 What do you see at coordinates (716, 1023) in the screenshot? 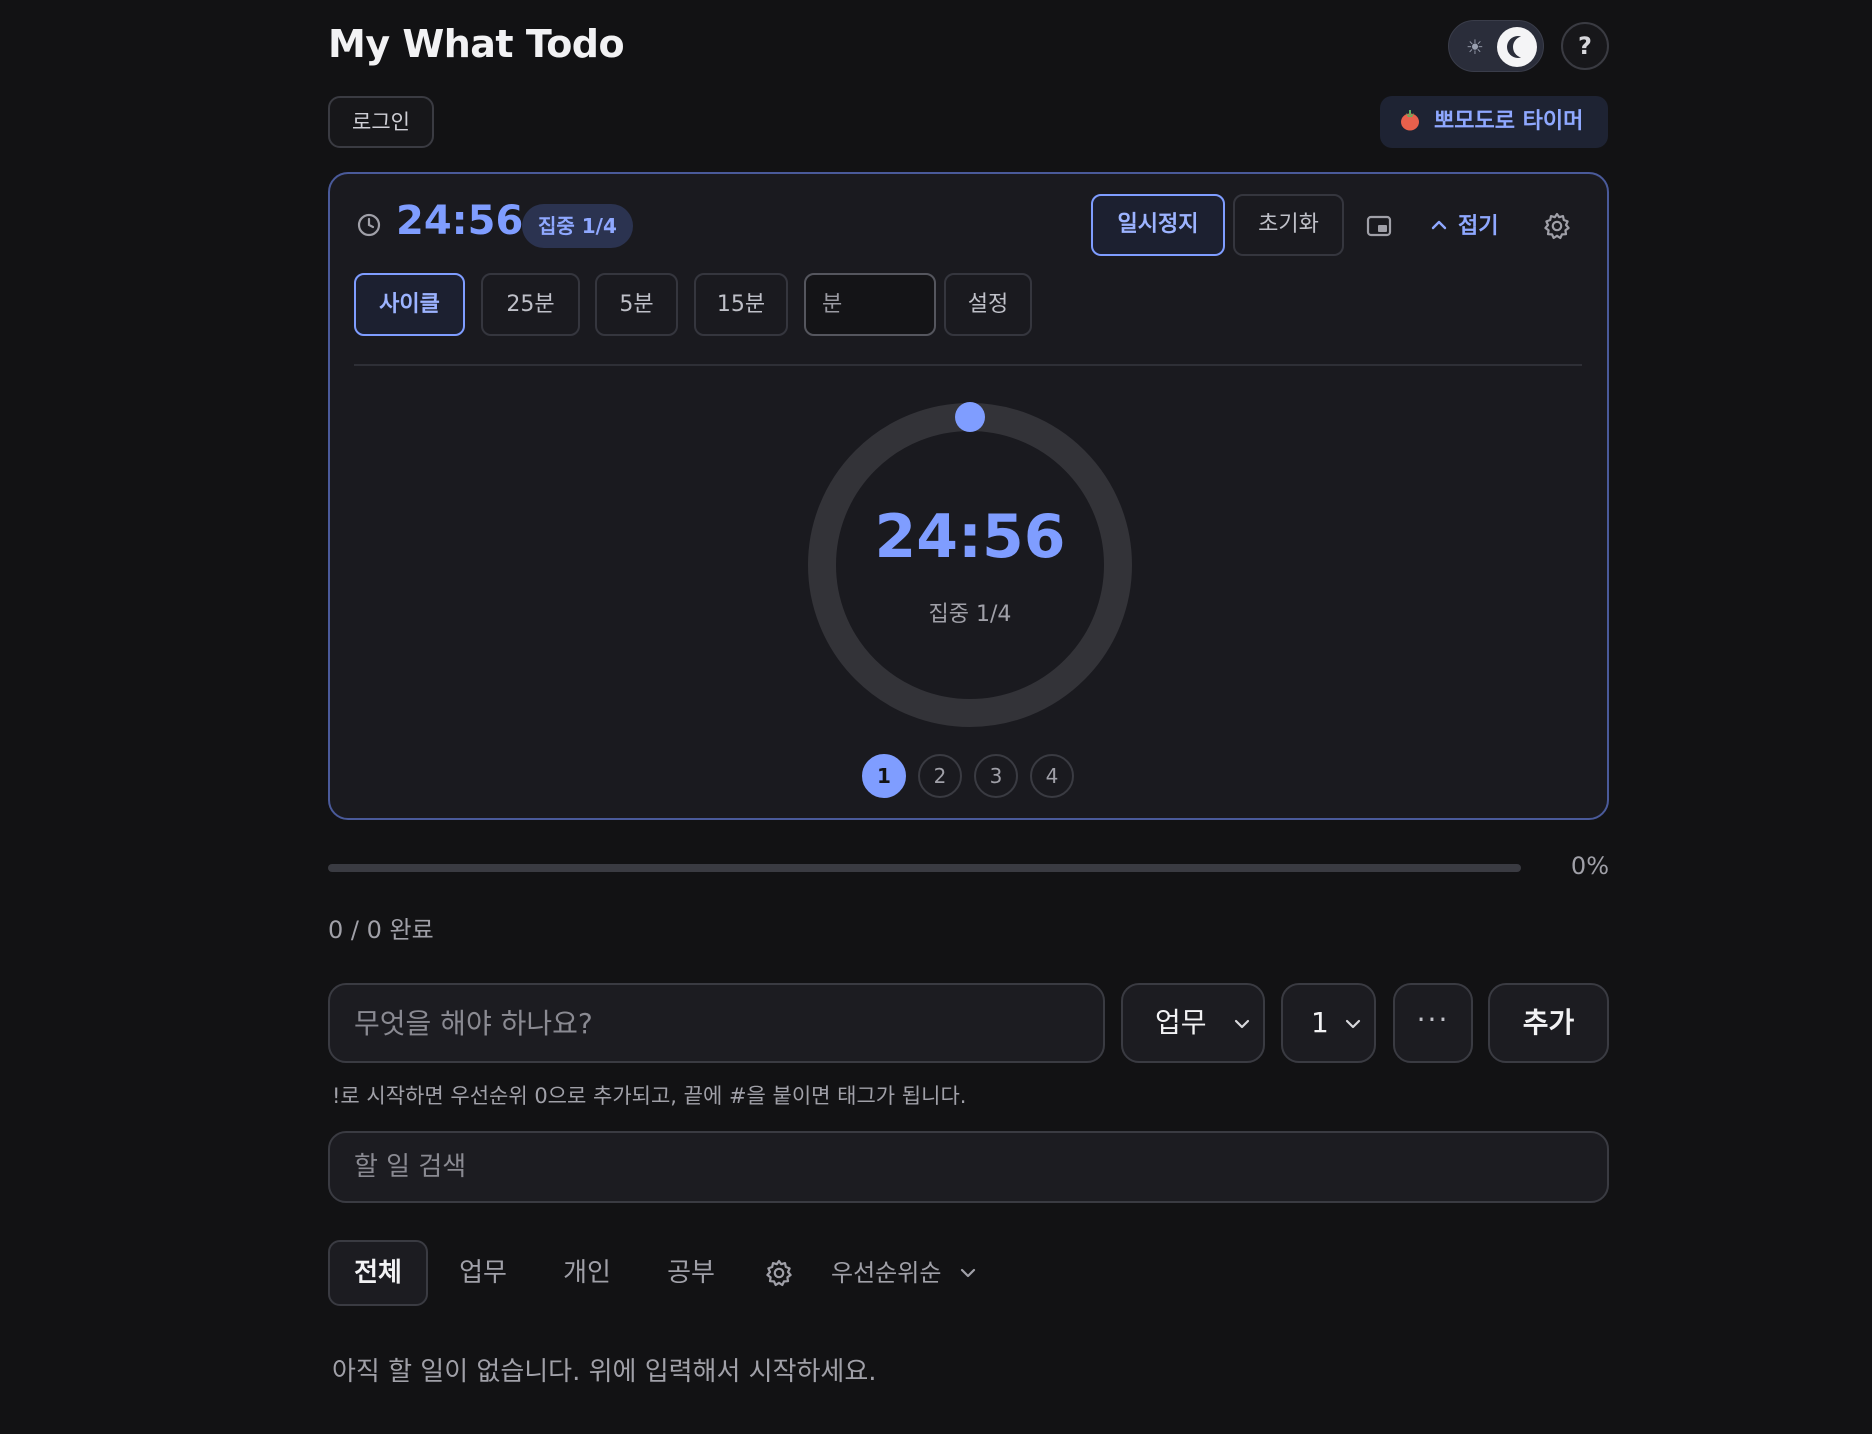
I see `new-task-input` at bounding box center [716, 1023].